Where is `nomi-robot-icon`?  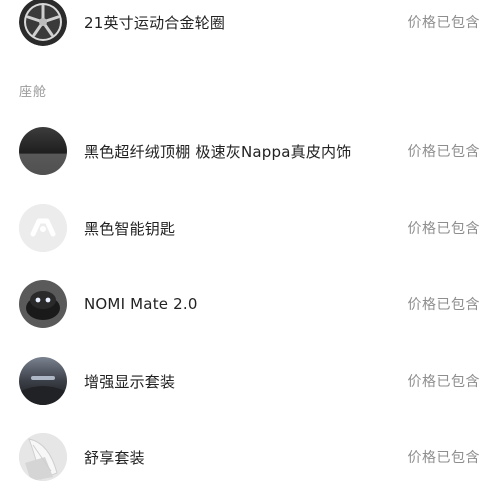 nomi-robot-icon is located at coordinates (43, 304).